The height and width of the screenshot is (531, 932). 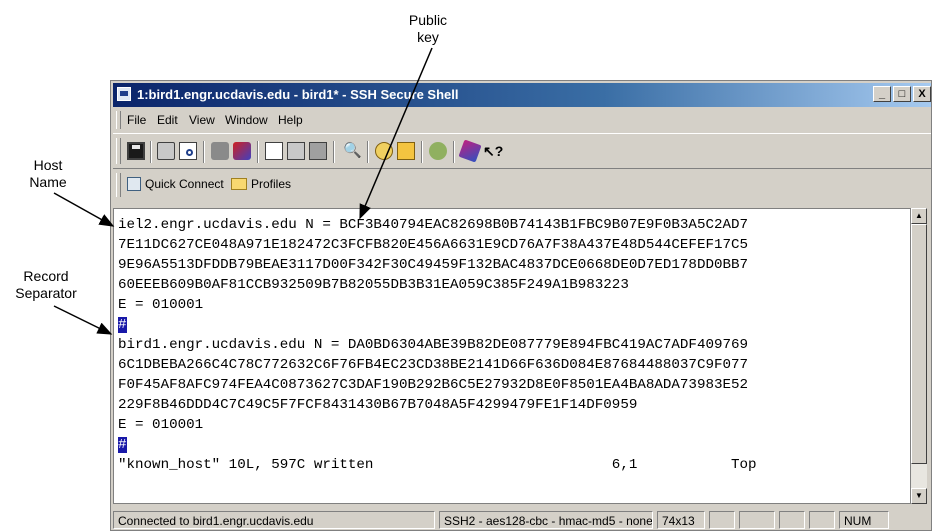 What do you see at coordinates (396, 133) in the screenshot?
I see `public-key-arrow` at bounding box center [396, 133].